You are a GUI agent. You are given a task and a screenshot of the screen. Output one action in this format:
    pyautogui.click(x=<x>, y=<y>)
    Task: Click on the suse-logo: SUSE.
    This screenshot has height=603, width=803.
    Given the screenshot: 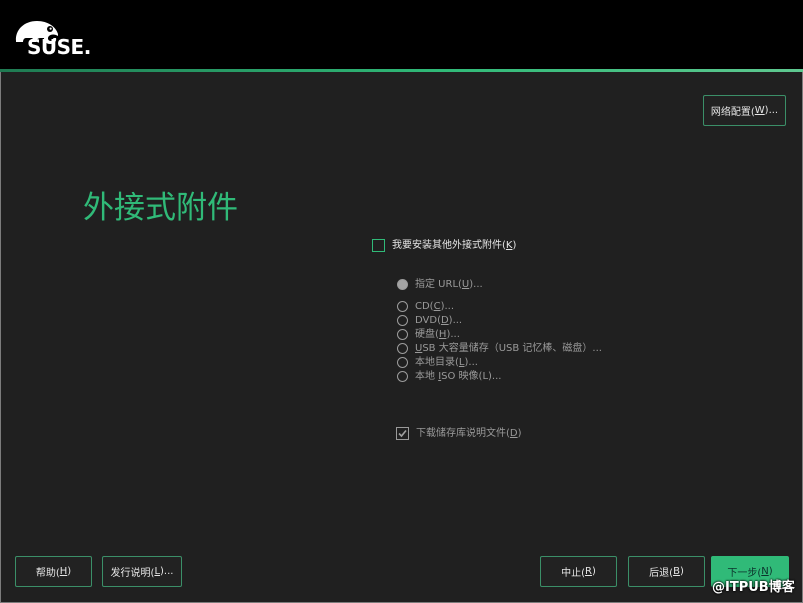 What is the action you would take?
    pyautogui.click(x=53, y=40)
    